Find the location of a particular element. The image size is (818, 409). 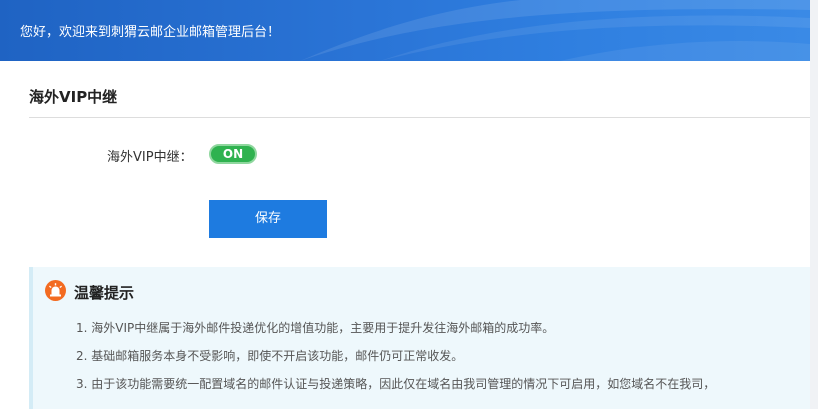

section-divider is located at coordinates (419, 117).